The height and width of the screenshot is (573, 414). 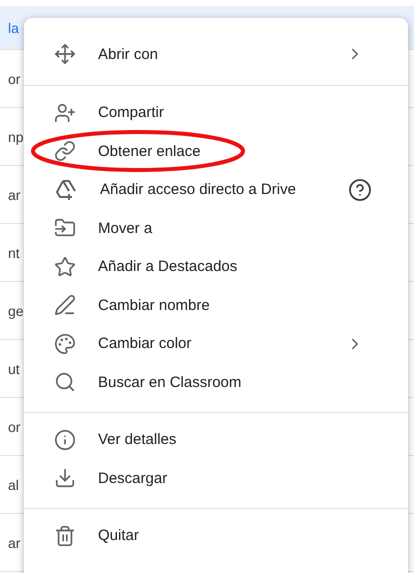 What do you see at coordinates (65, 535) in the screenshot?
I see `trash-icon` at bounding box center [65, 535].